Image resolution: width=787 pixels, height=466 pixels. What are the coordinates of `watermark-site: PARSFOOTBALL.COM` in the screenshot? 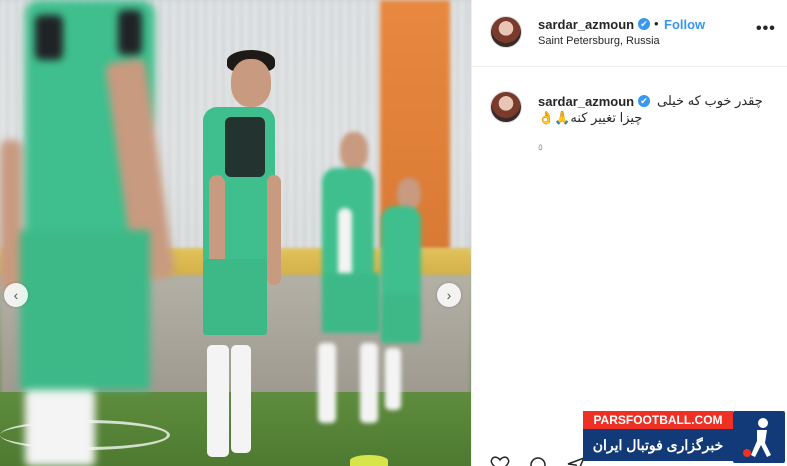 It's located at (658, 420).